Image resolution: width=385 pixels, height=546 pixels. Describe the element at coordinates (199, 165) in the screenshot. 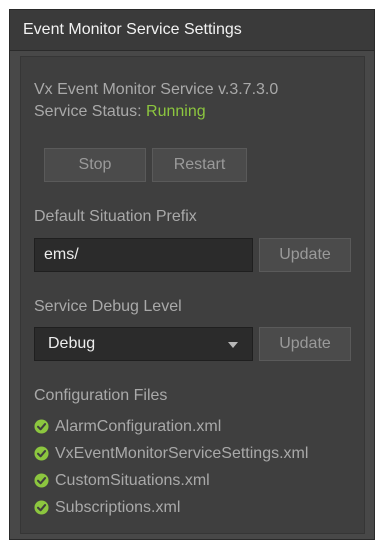

I see `restart-button: Restart` at that location.